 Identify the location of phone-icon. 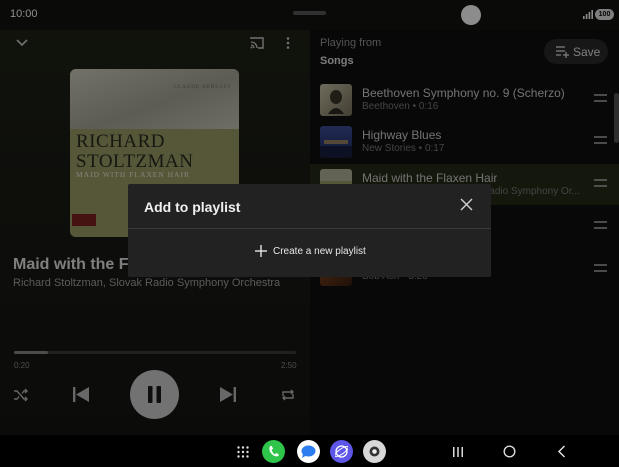
(274, 451).